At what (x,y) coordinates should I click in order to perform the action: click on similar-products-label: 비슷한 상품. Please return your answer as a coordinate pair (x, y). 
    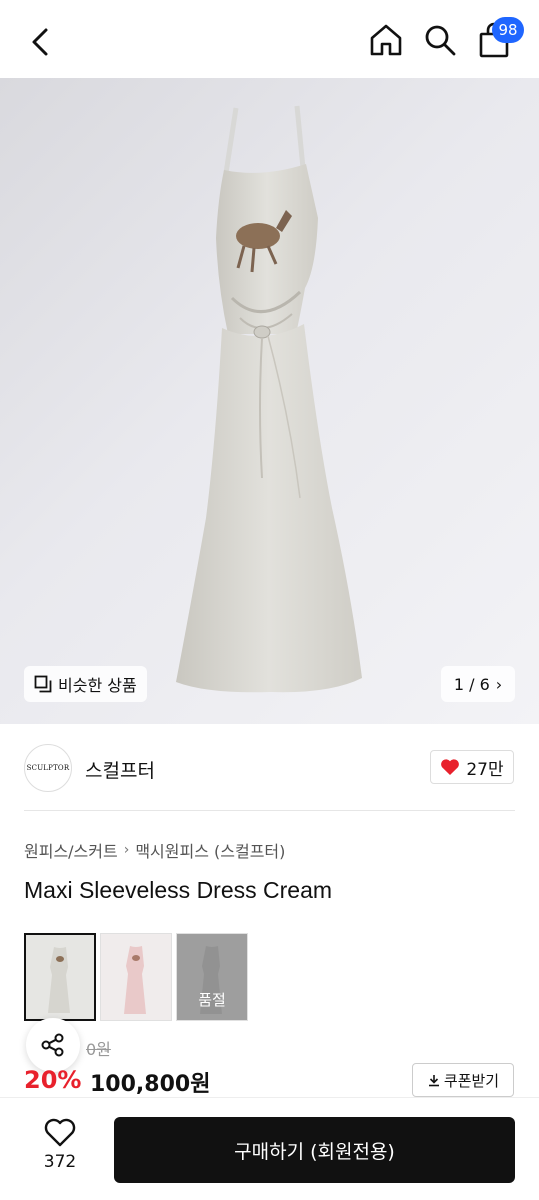
    Looking at the image, I should click on (97, 685).